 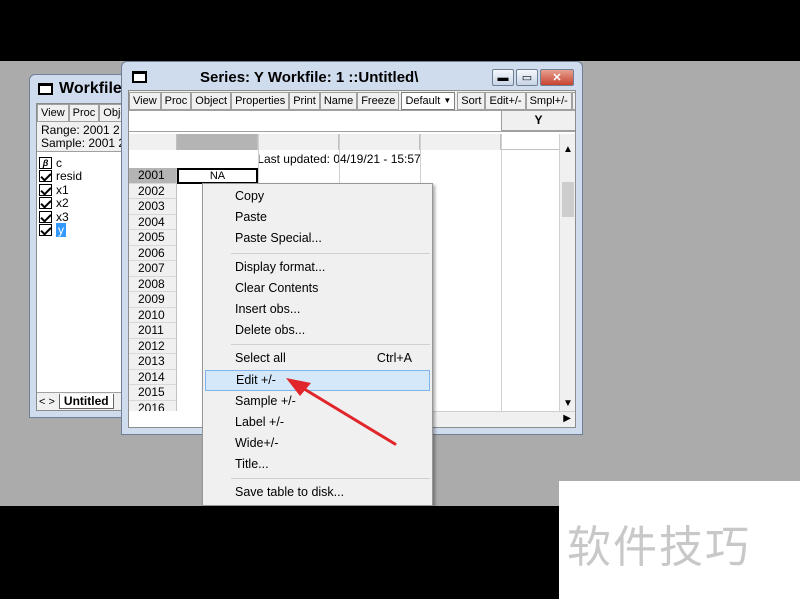 What do you see at coordinates (659, 547) in the screenshot?
I see `watermark-text: 软件技巧` at bounding box center [659, 547].